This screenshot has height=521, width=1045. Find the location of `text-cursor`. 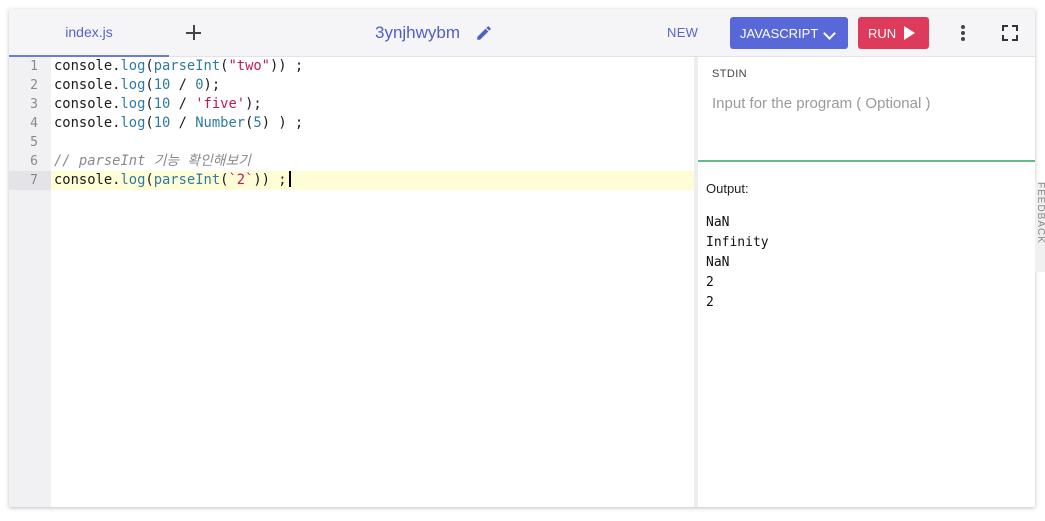

text-cursor is located at coordinates (289, 179).